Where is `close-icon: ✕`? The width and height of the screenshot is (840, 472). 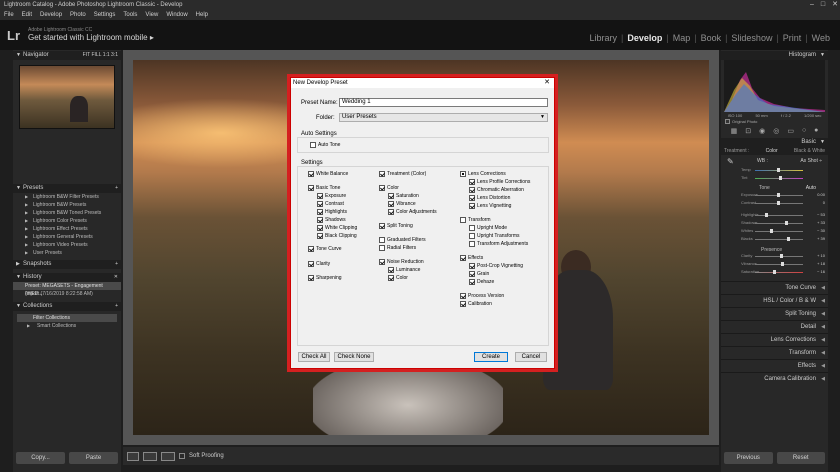
close-icon: ✕ is located at coordinates (835, 5).